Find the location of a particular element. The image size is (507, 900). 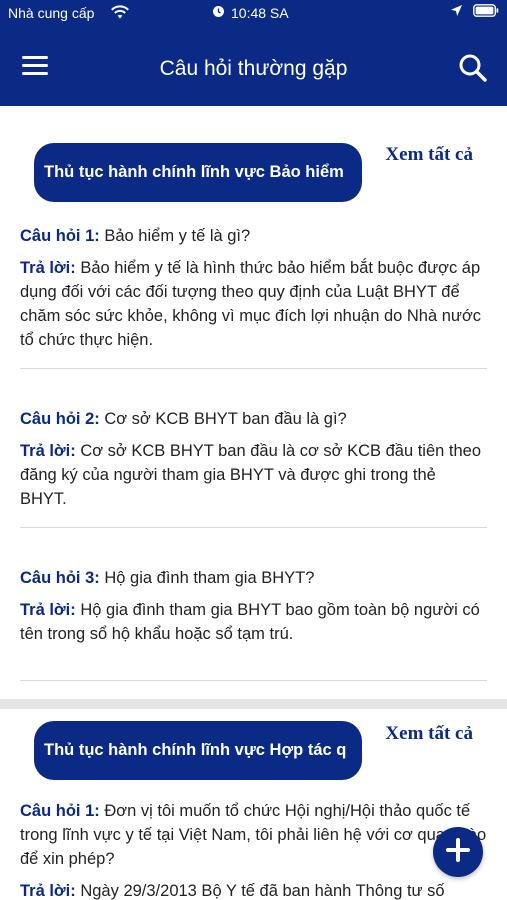

add-button is located at coordinates (458, 852).